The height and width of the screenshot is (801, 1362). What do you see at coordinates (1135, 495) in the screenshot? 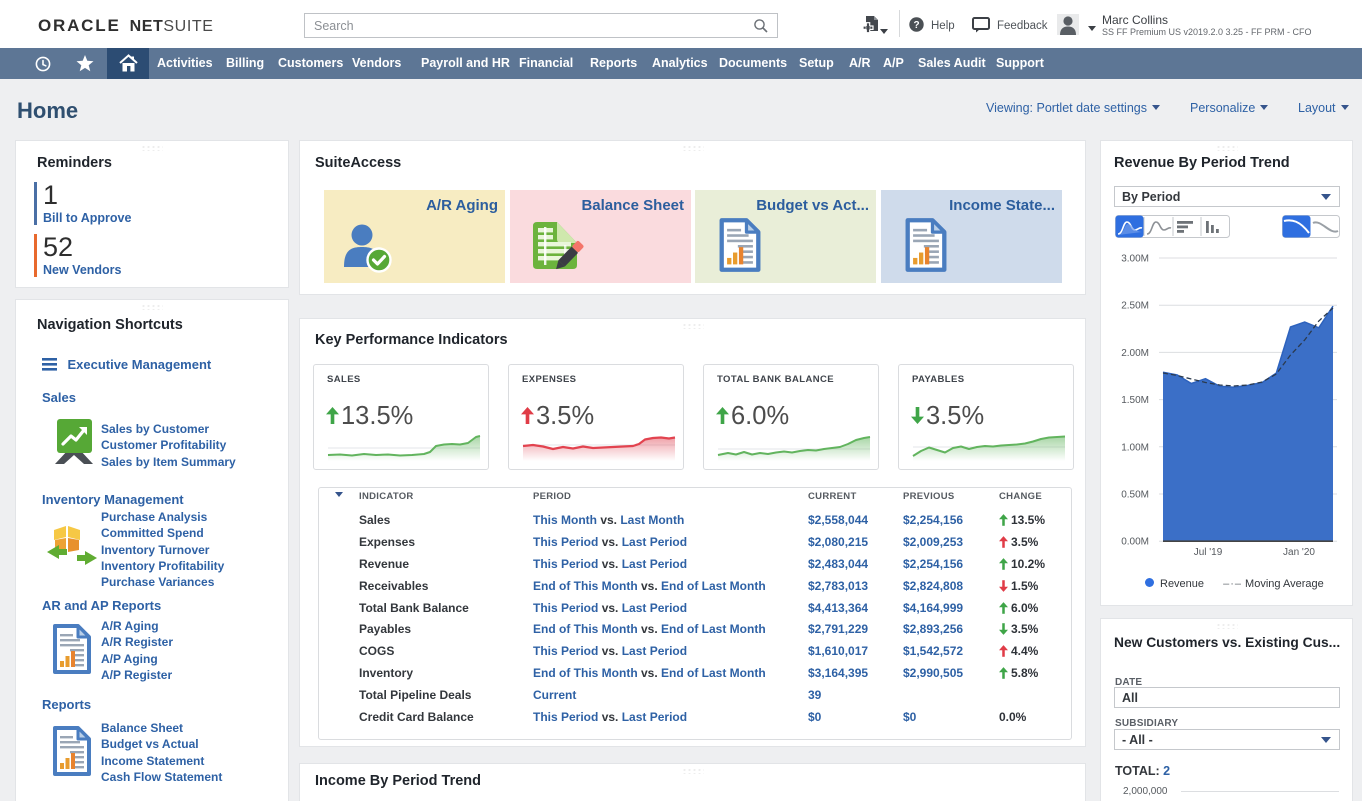
I see `svg-text: 0.50M` at bounding box center [1135, 495].